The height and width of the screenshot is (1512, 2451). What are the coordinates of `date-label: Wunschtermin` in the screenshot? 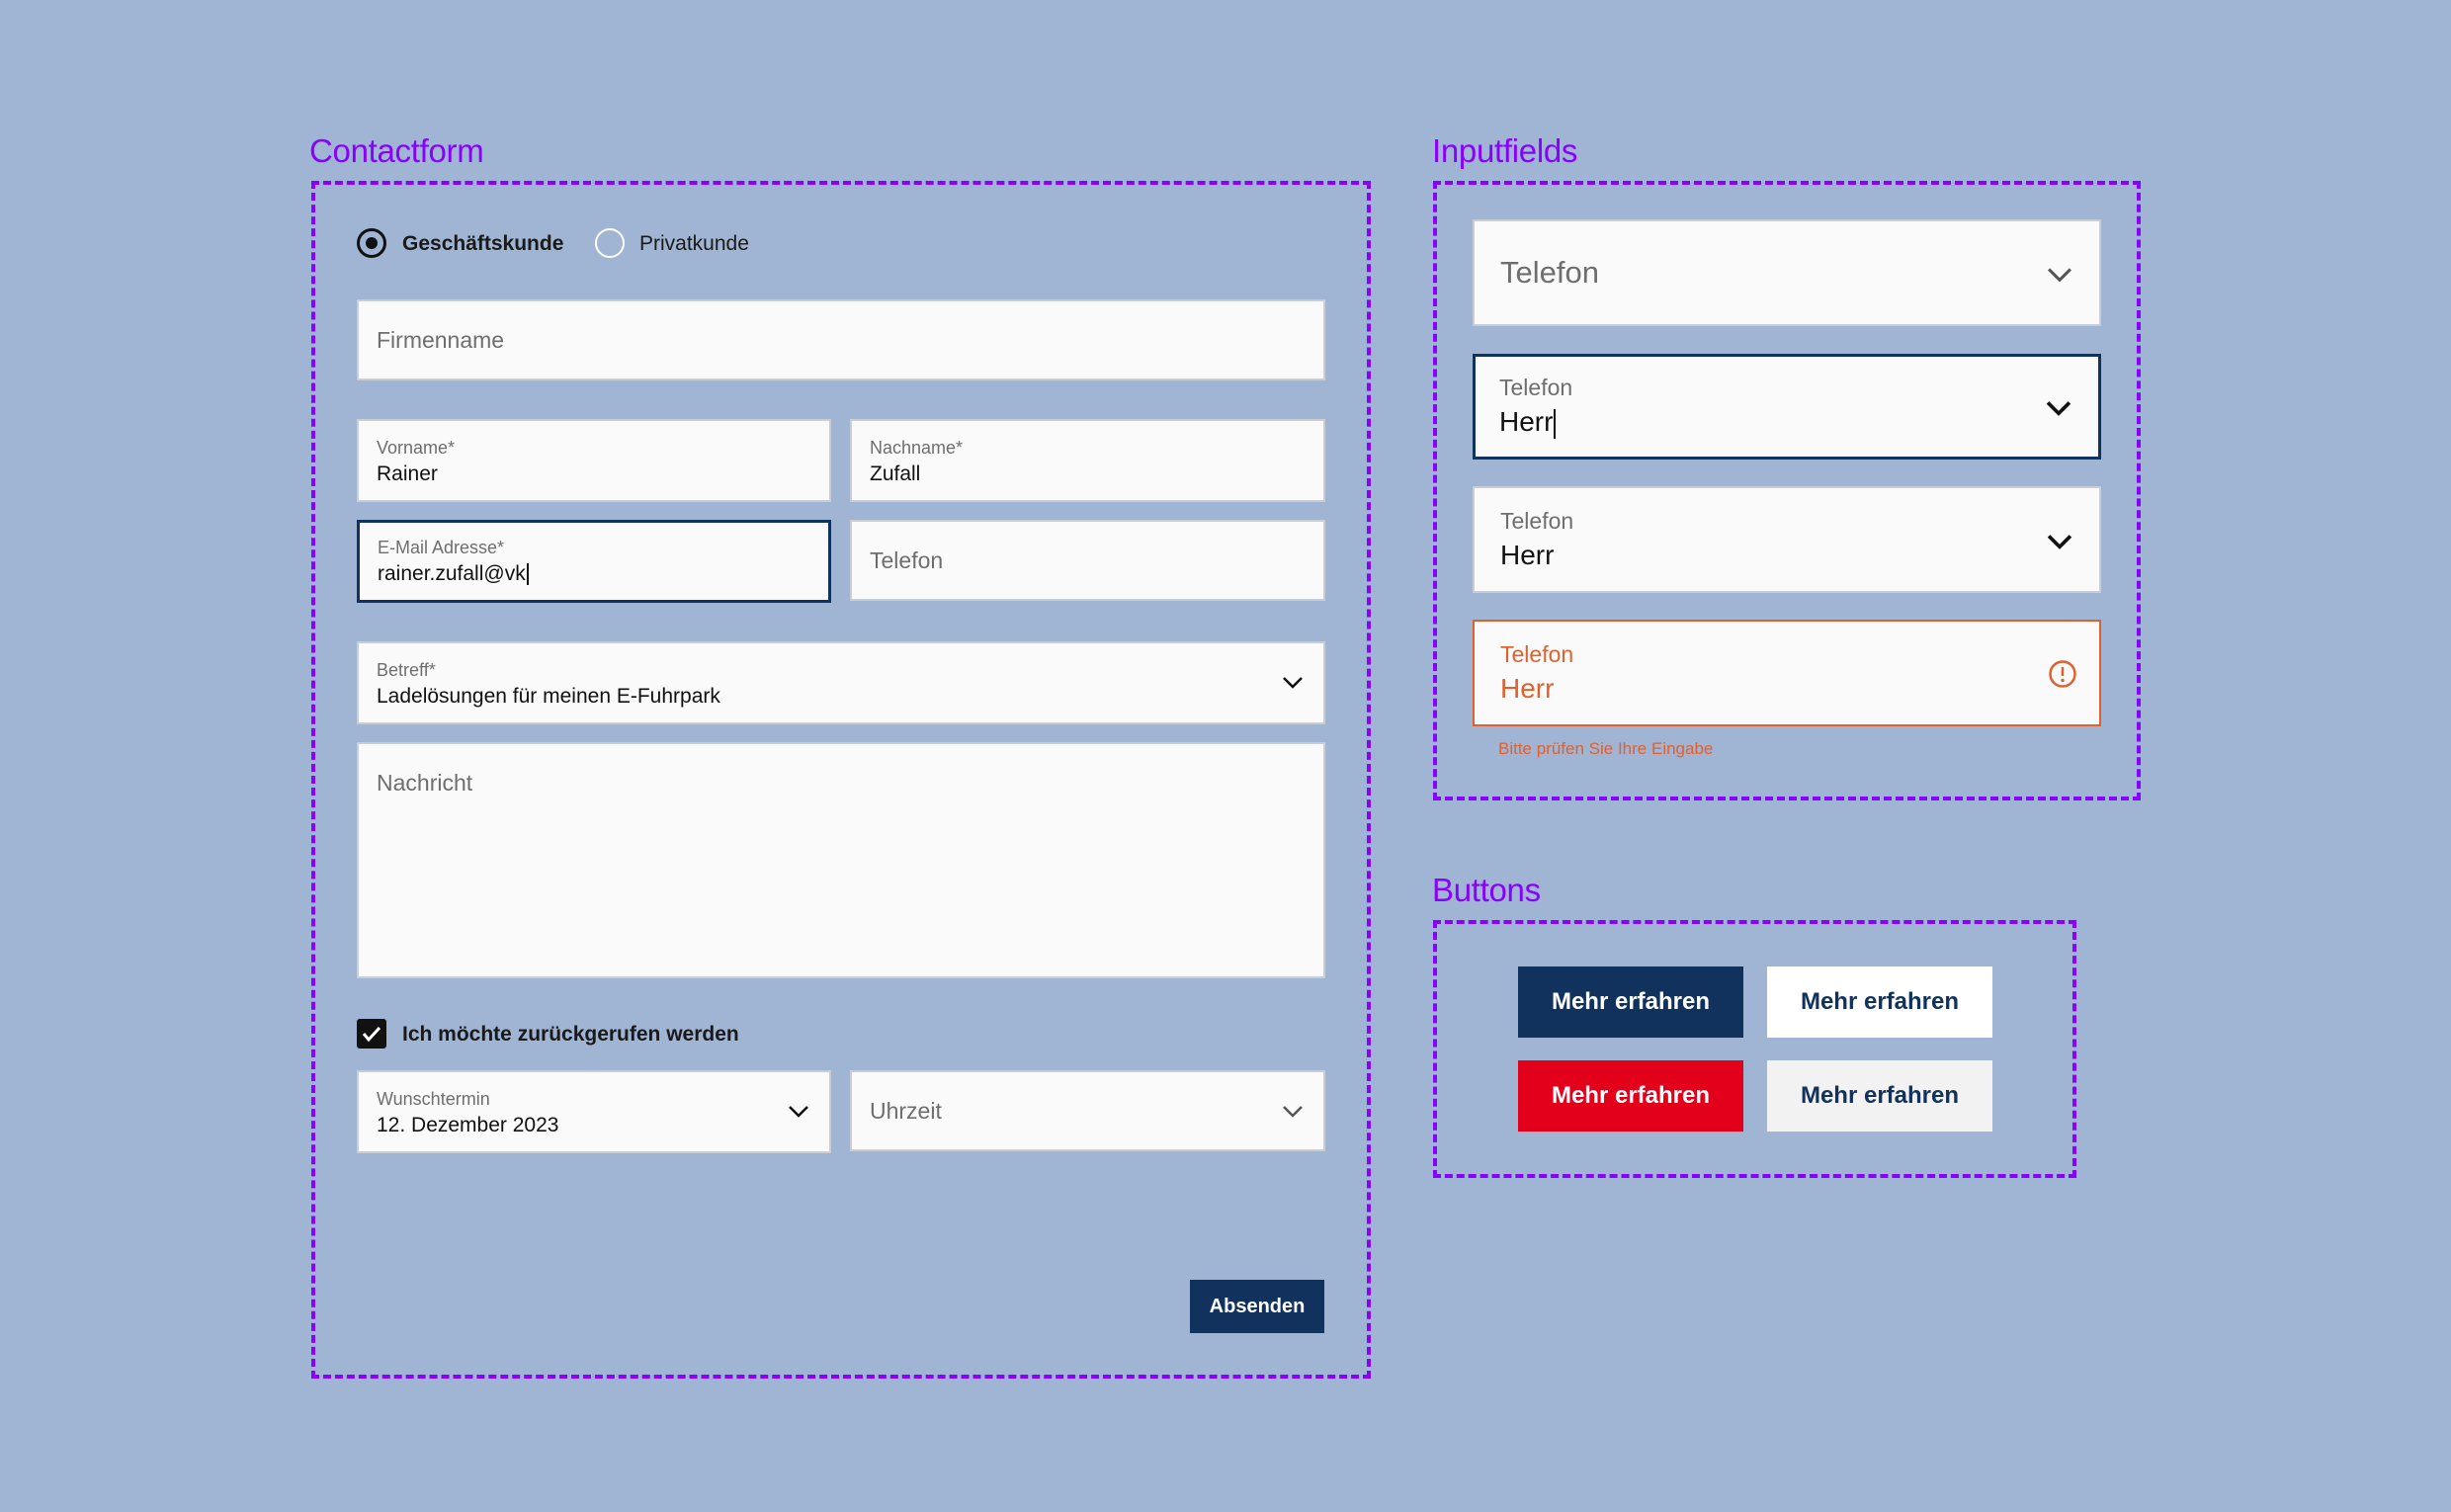 It's located at (433, 1099).